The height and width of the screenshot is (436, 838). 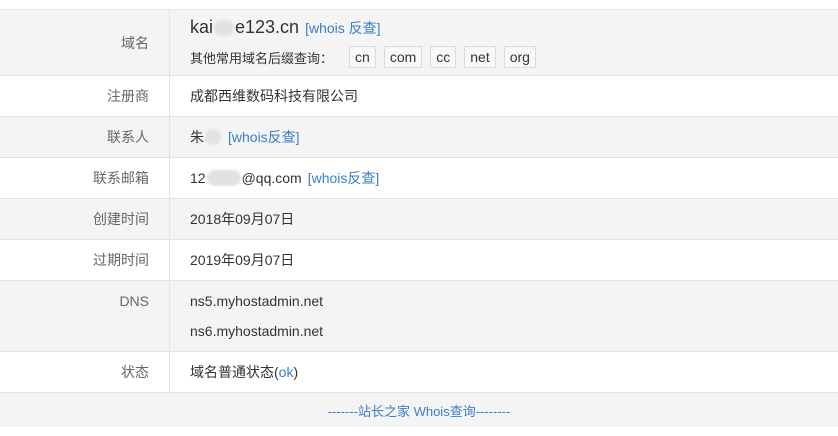 What do you see at coordinates (197, 137) in the screenshot?
I see `contact-name: 朱` at bounding box center [197, 137].